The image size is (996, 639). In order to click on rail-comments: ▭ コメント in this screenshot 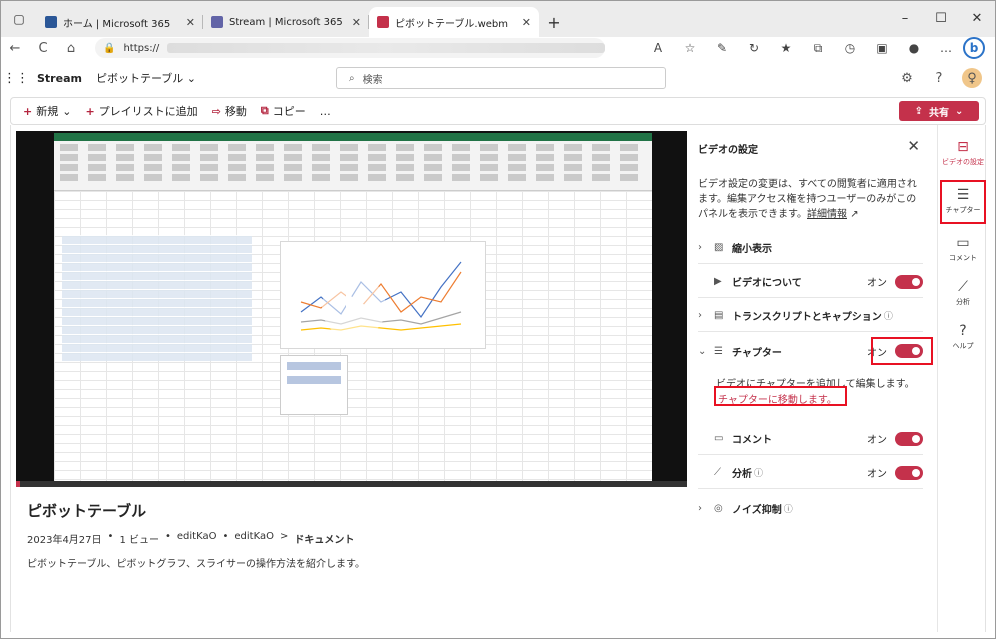, I will do `click(963, 249)`.